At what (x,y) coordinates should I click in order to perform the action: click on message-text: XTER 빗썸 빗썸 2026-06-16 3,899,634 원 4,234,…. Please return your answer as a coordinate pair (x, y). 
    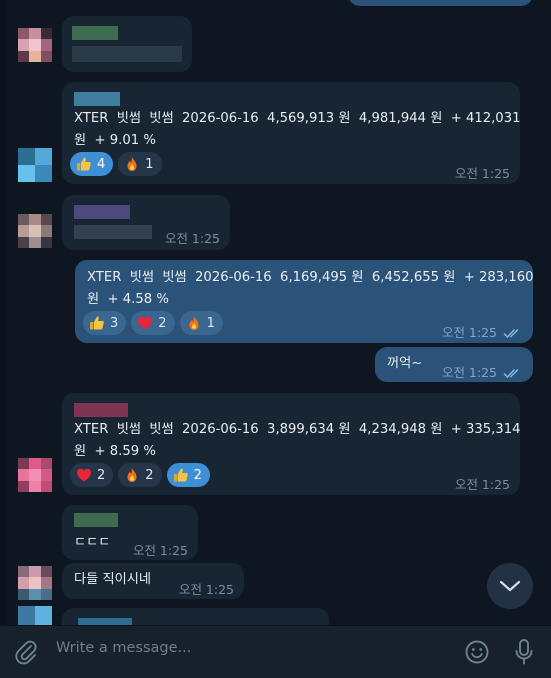
    Looking at the image, I should click on (297, 440).